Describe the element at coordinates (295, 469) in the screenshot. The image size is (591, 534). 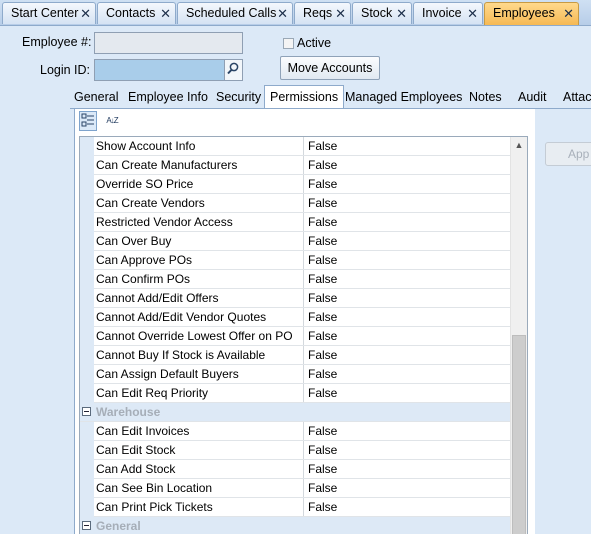
I see `property-row: Can Add Stock False` at that location.